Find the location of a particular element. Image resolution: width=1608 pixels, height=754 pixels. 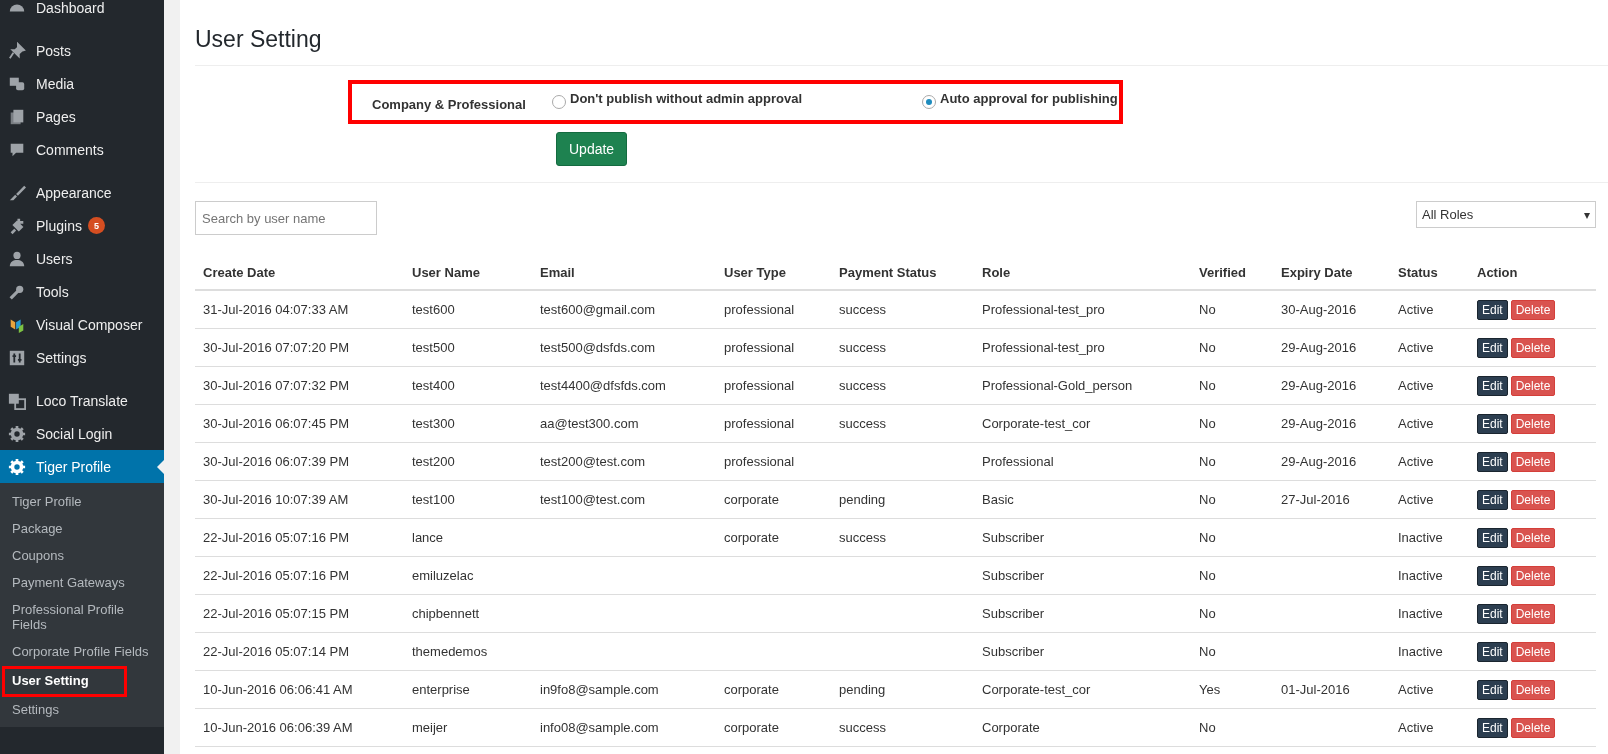

menu-item: Settings is located at coordinates (82, 357).